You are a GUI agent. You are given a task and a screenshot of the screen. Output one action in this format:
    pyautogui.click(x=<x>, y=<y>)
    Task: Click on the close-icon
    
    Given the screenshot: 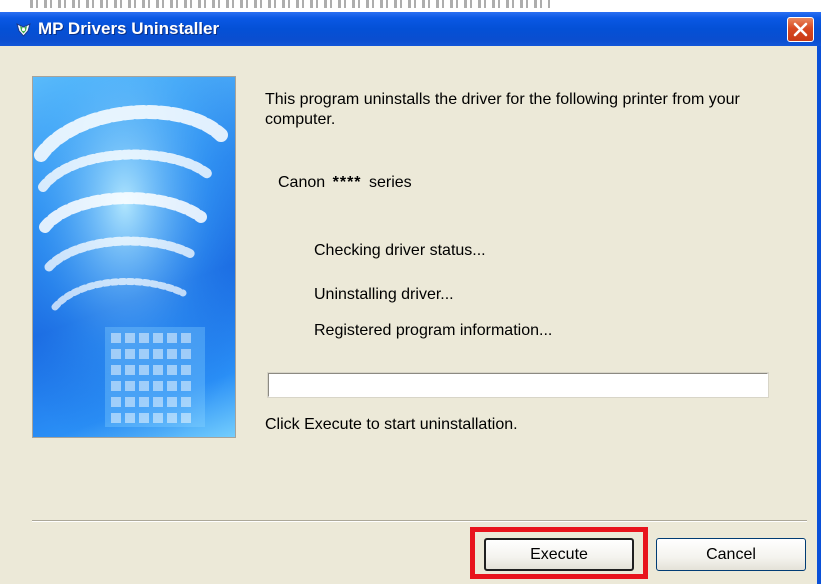 What is the action you would take?
    pyautogui.click(x=800, y=29)
    